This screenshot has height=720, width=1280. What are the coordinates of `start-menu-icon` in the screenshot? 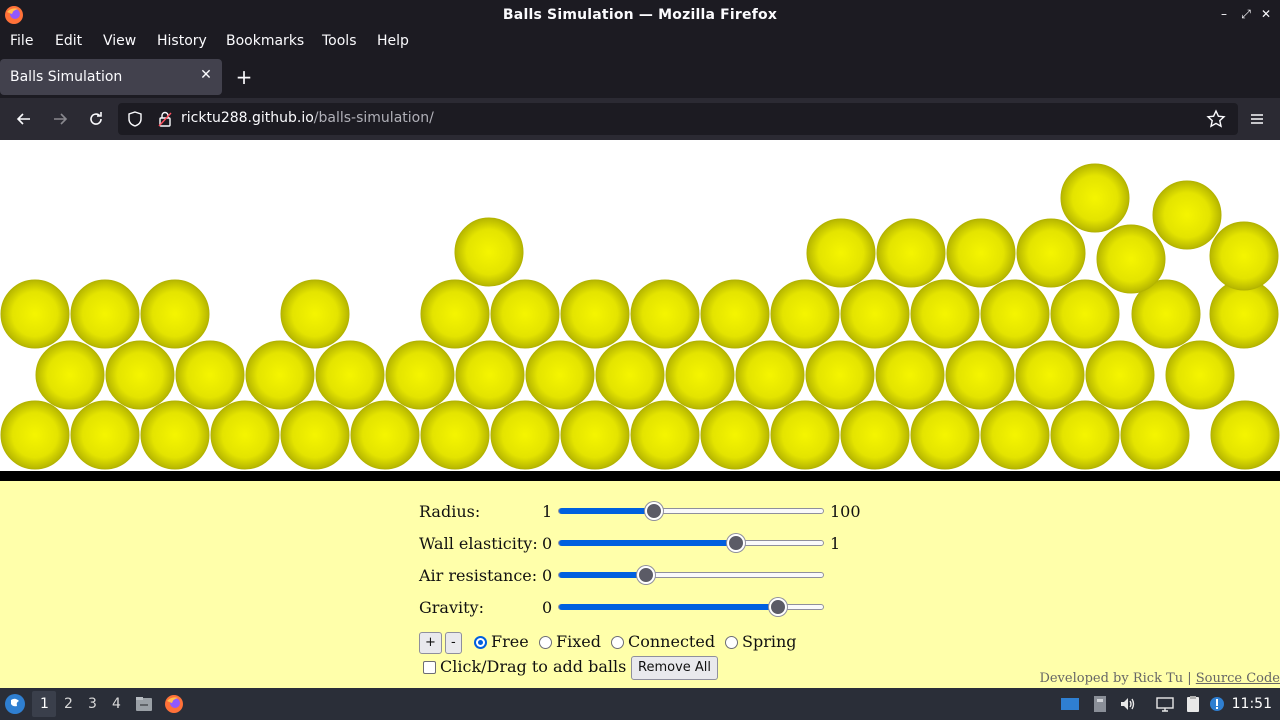 It's located at (15, 704).